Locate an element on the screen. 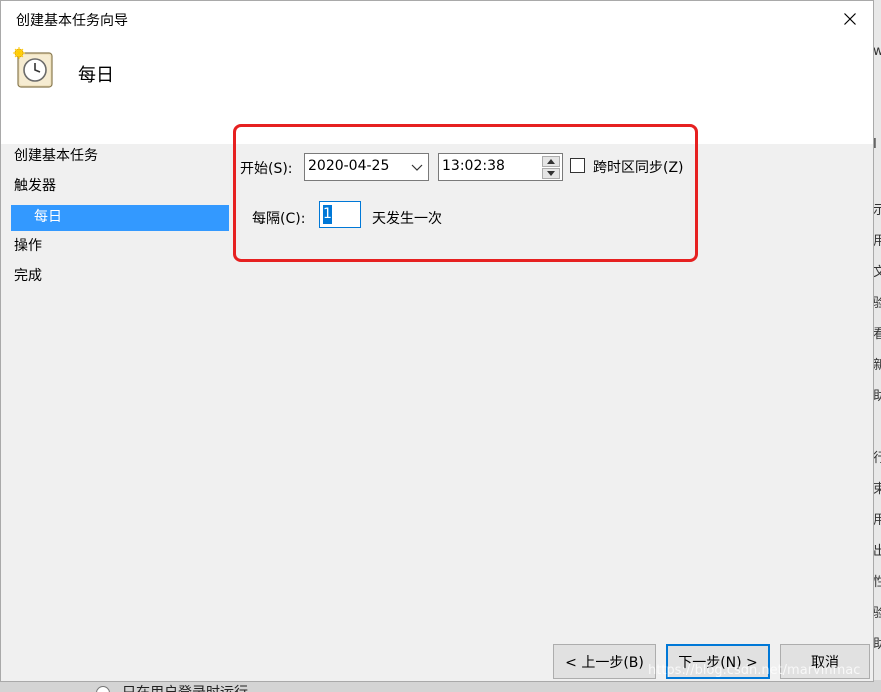  background-right-char: w is located at coordinates (877, 51).